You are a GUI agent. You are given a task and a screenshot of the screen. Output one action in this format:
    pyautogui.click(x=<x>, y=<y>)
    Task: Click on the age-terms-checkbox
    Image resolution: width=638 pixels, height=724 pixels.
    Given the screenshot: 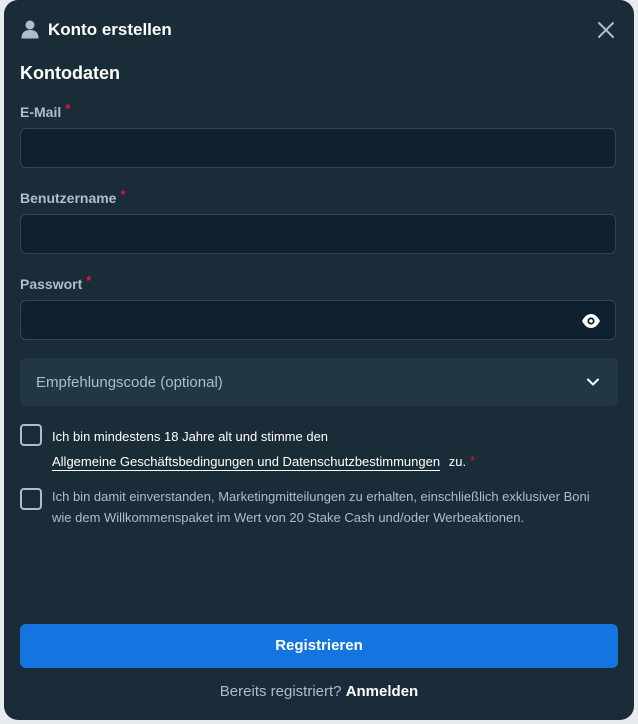 What is the action you would take?
    pyautogui.click(x=31, y=435)
    